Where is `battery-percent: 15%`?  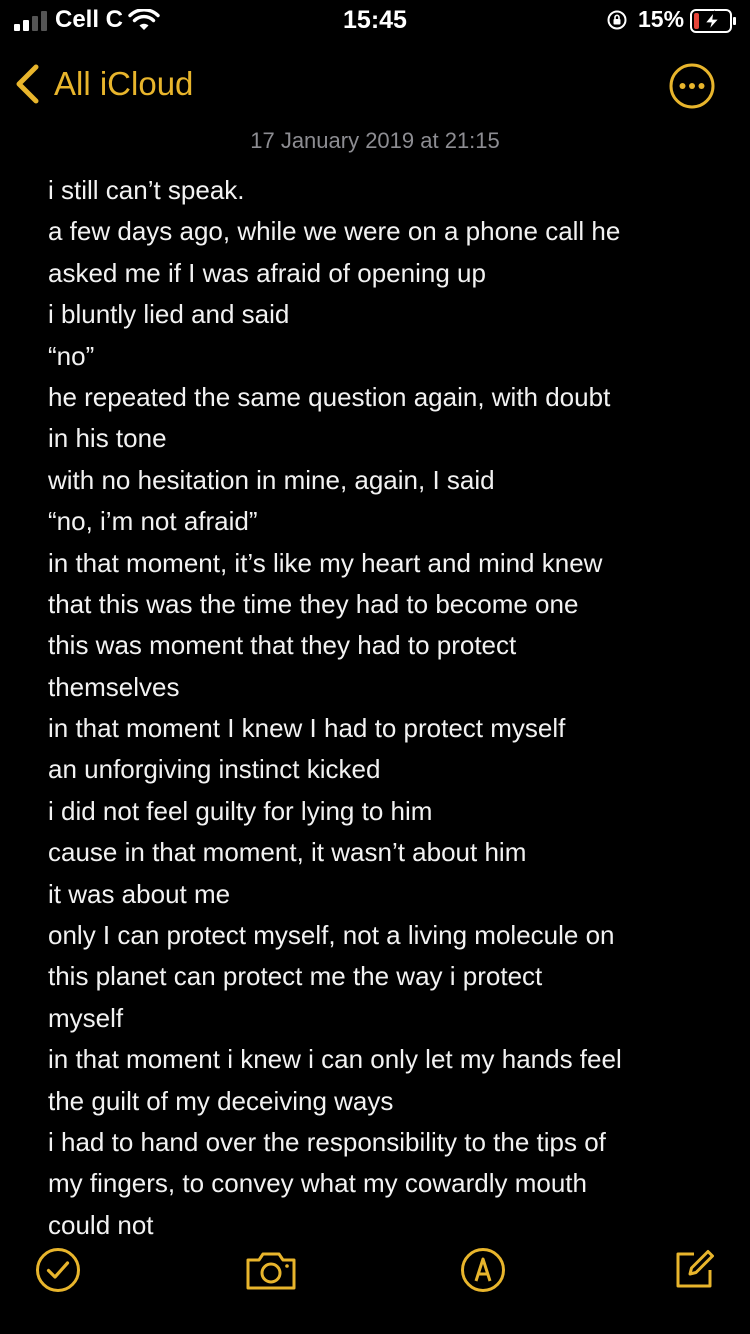 battery-percent: 15% is located at coordinates (661, 19).